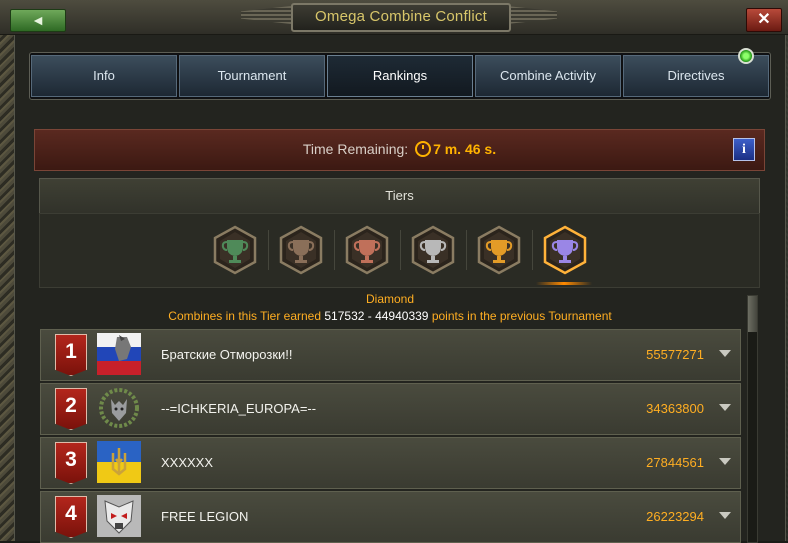 Image resolution: width=788 pixels, height=543 pixels. Describe the element at coordinates (38, 20) in the screenshot. I see `back-button: ◄` at that location.